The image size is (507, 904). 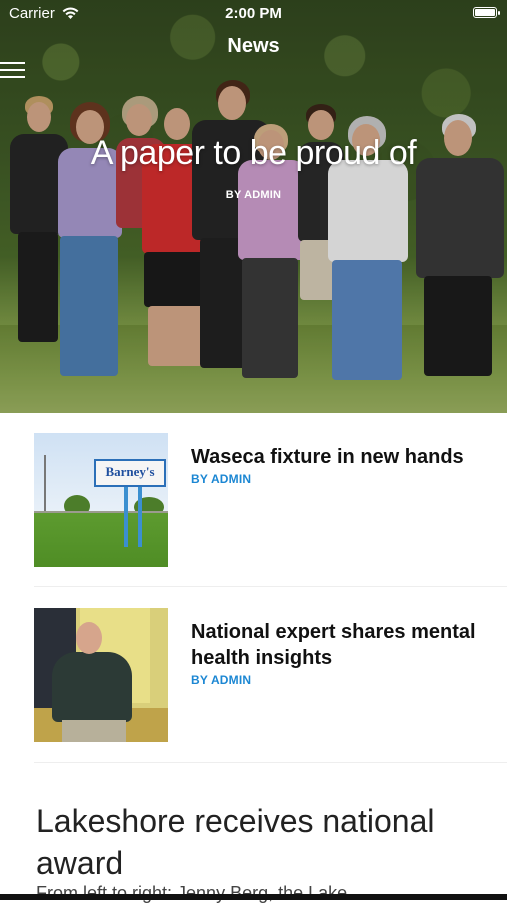 What do you see at coordinates (253, 46) in the screenshot?
I see `nav-title: News` at bounding box center [253, 46].